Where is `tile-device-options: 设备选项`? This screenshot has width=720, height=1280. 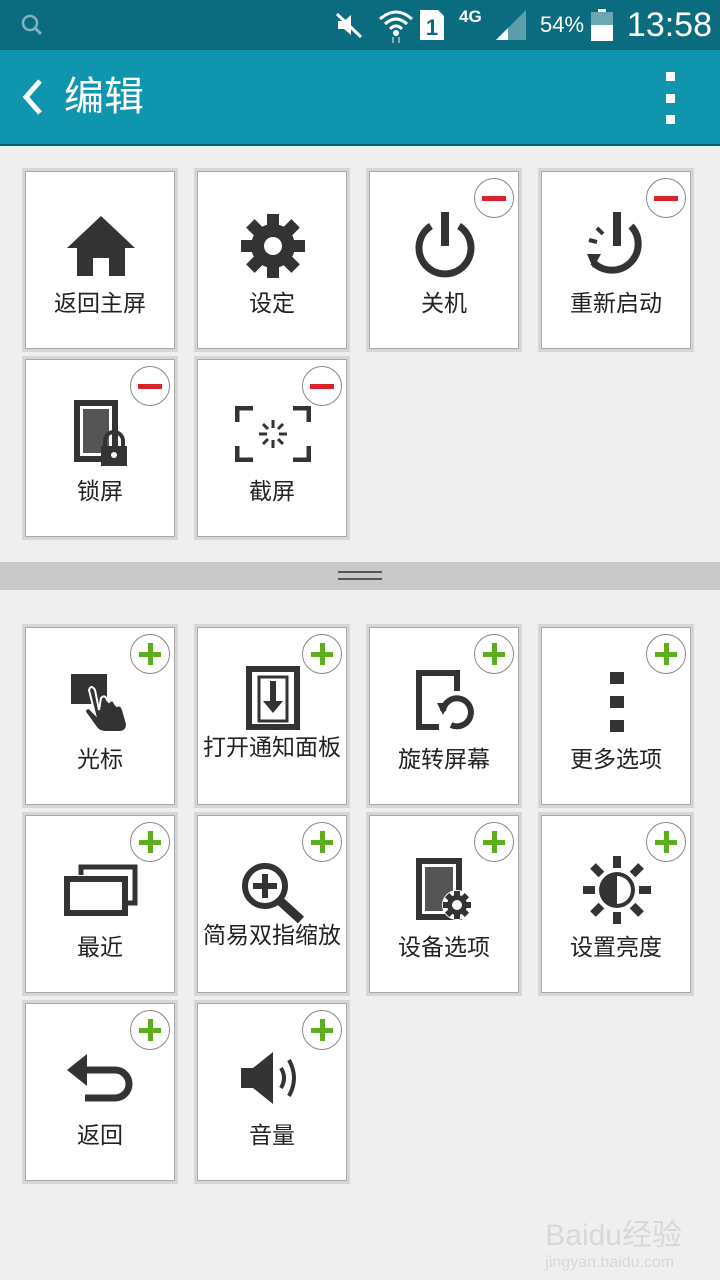
tile-device-options: 设备选项 is located at coordinates (444, 904).